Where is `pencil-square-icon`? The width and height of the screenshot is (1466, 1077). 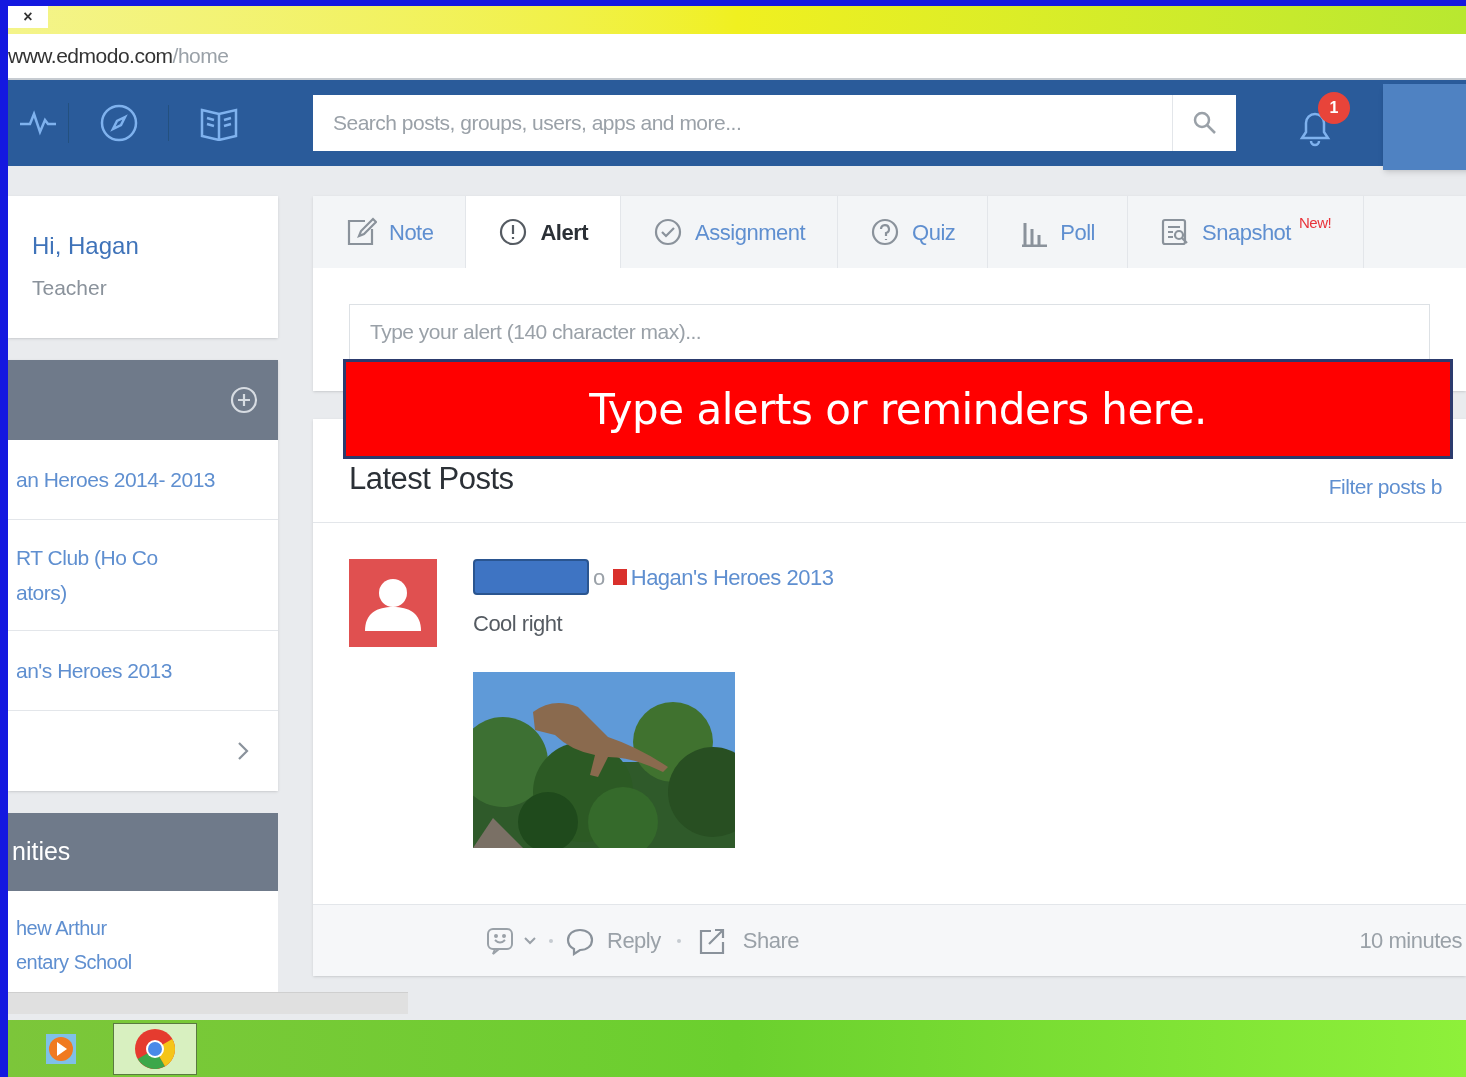 pencil-square-icon is located at coordinates (361, 232).